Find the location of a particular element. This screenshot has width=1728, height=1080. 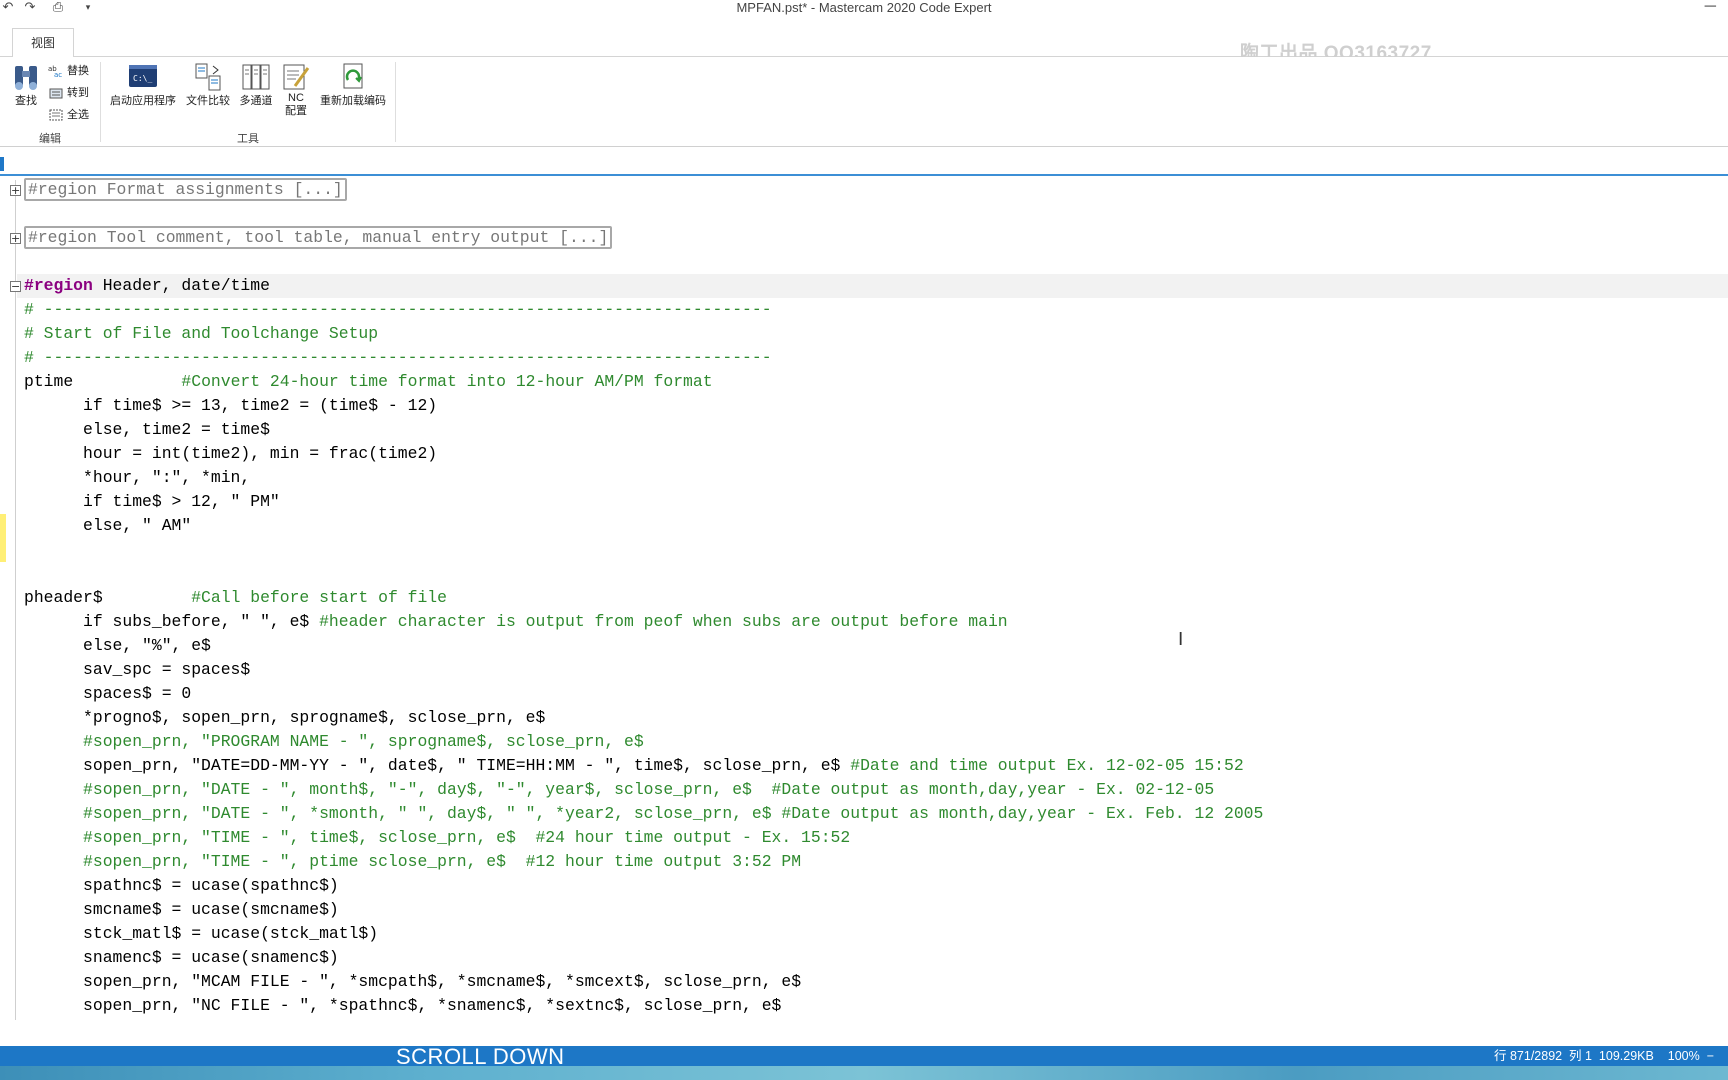

nc-config-icon is located at coordinates (296, 77).